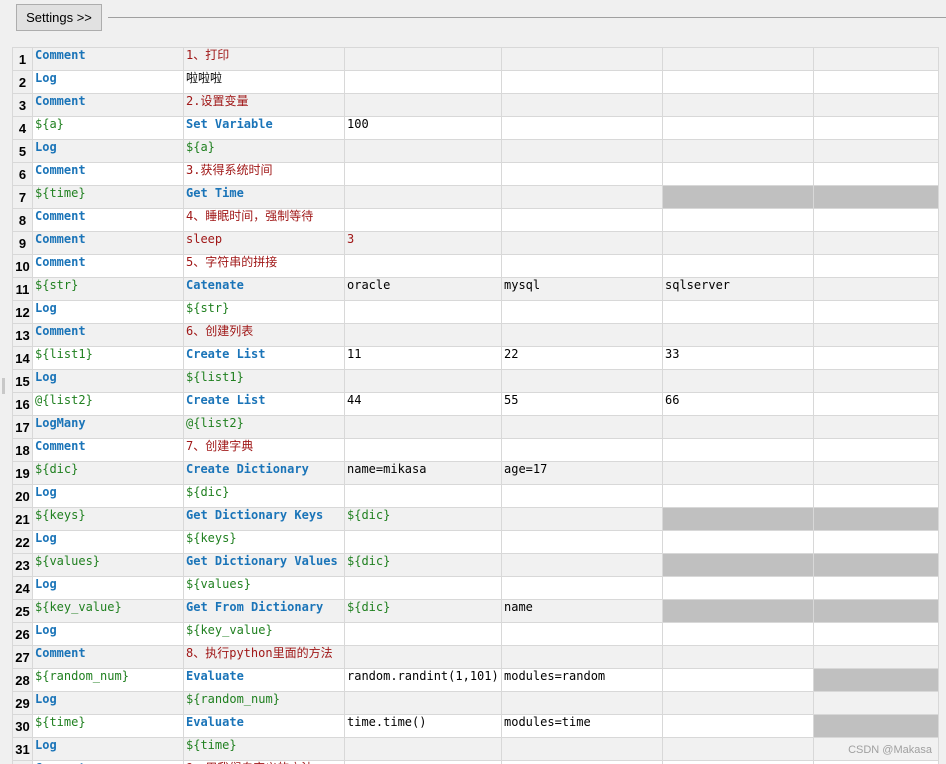 The image size is (946, 764). I want to click on grid-cell: ${a}, so click(264, 151).